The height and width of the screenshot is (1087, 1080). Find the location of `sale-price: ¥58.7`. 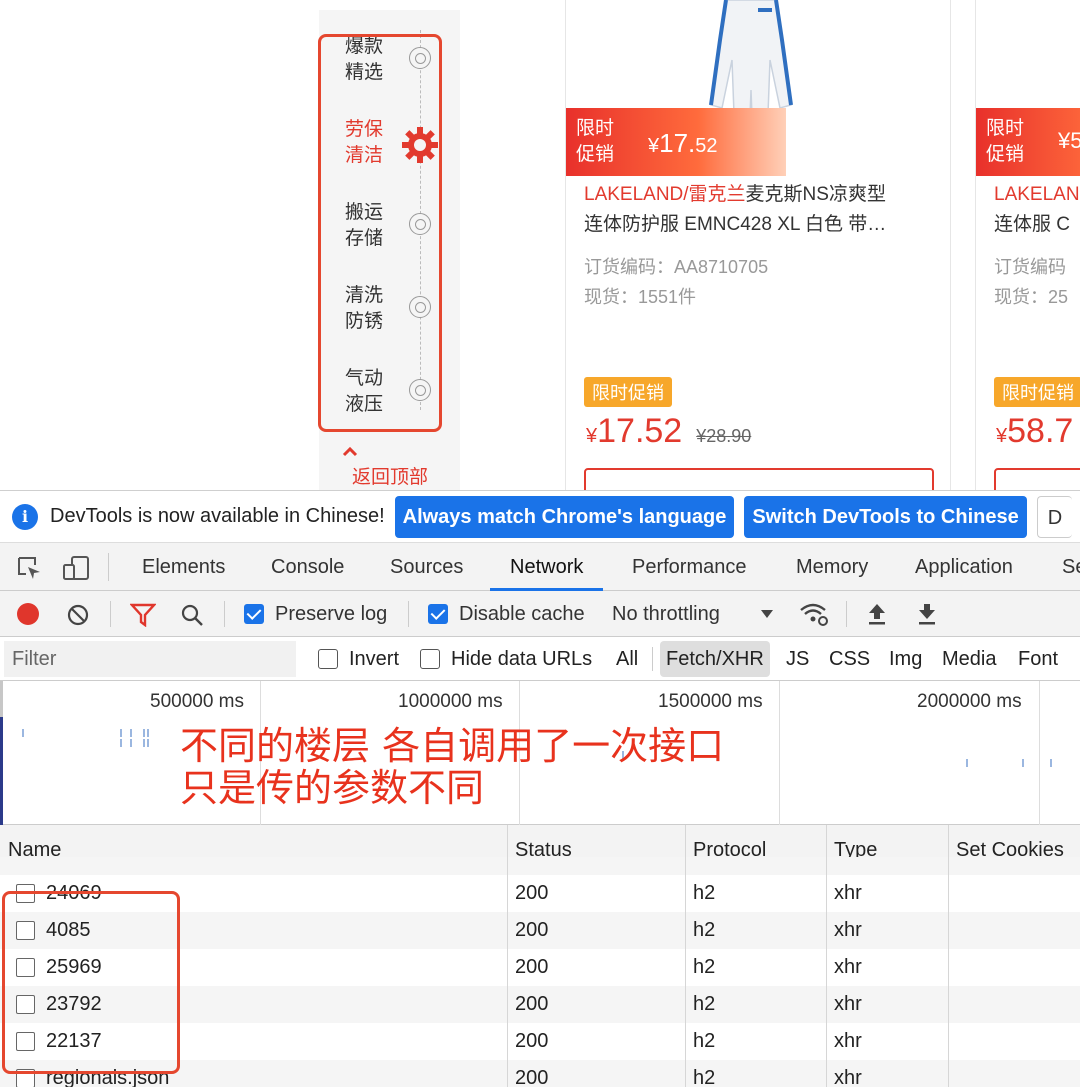

sale-price: ¥58.7 is located at coordinates (1034, 431).